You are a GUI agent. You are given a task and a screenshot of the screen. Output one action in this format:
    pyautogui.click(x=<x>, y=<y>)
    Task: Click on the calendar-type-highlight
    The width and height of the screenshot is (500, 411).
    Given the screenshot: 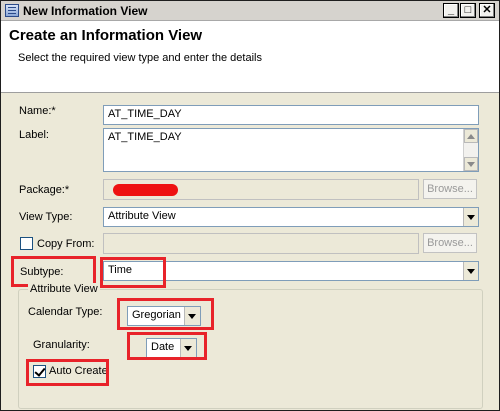 What is the action you would take?
    pyautogui.click(x=165, y=314)
    